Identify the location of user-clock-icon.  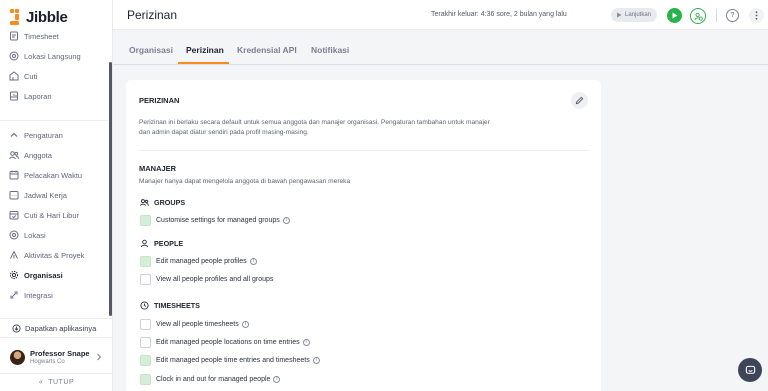
(698, 16).